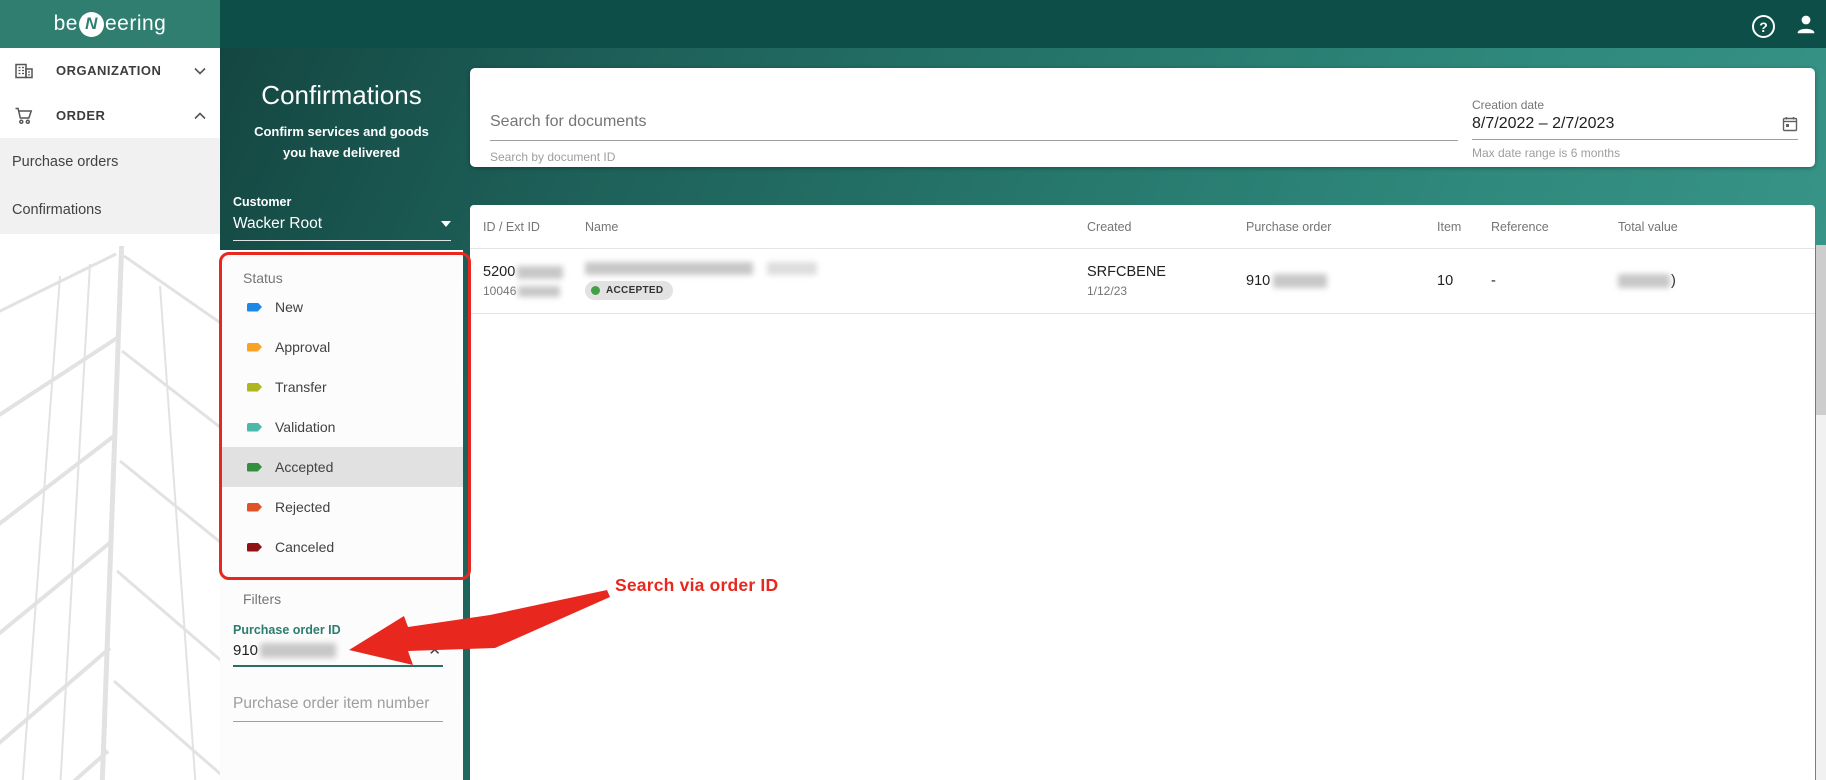 The image size is (1826, 780). Describe the element at coordinates (1508, 105) in the screenshot. I see `creation-date-label: Creation date` at that location.